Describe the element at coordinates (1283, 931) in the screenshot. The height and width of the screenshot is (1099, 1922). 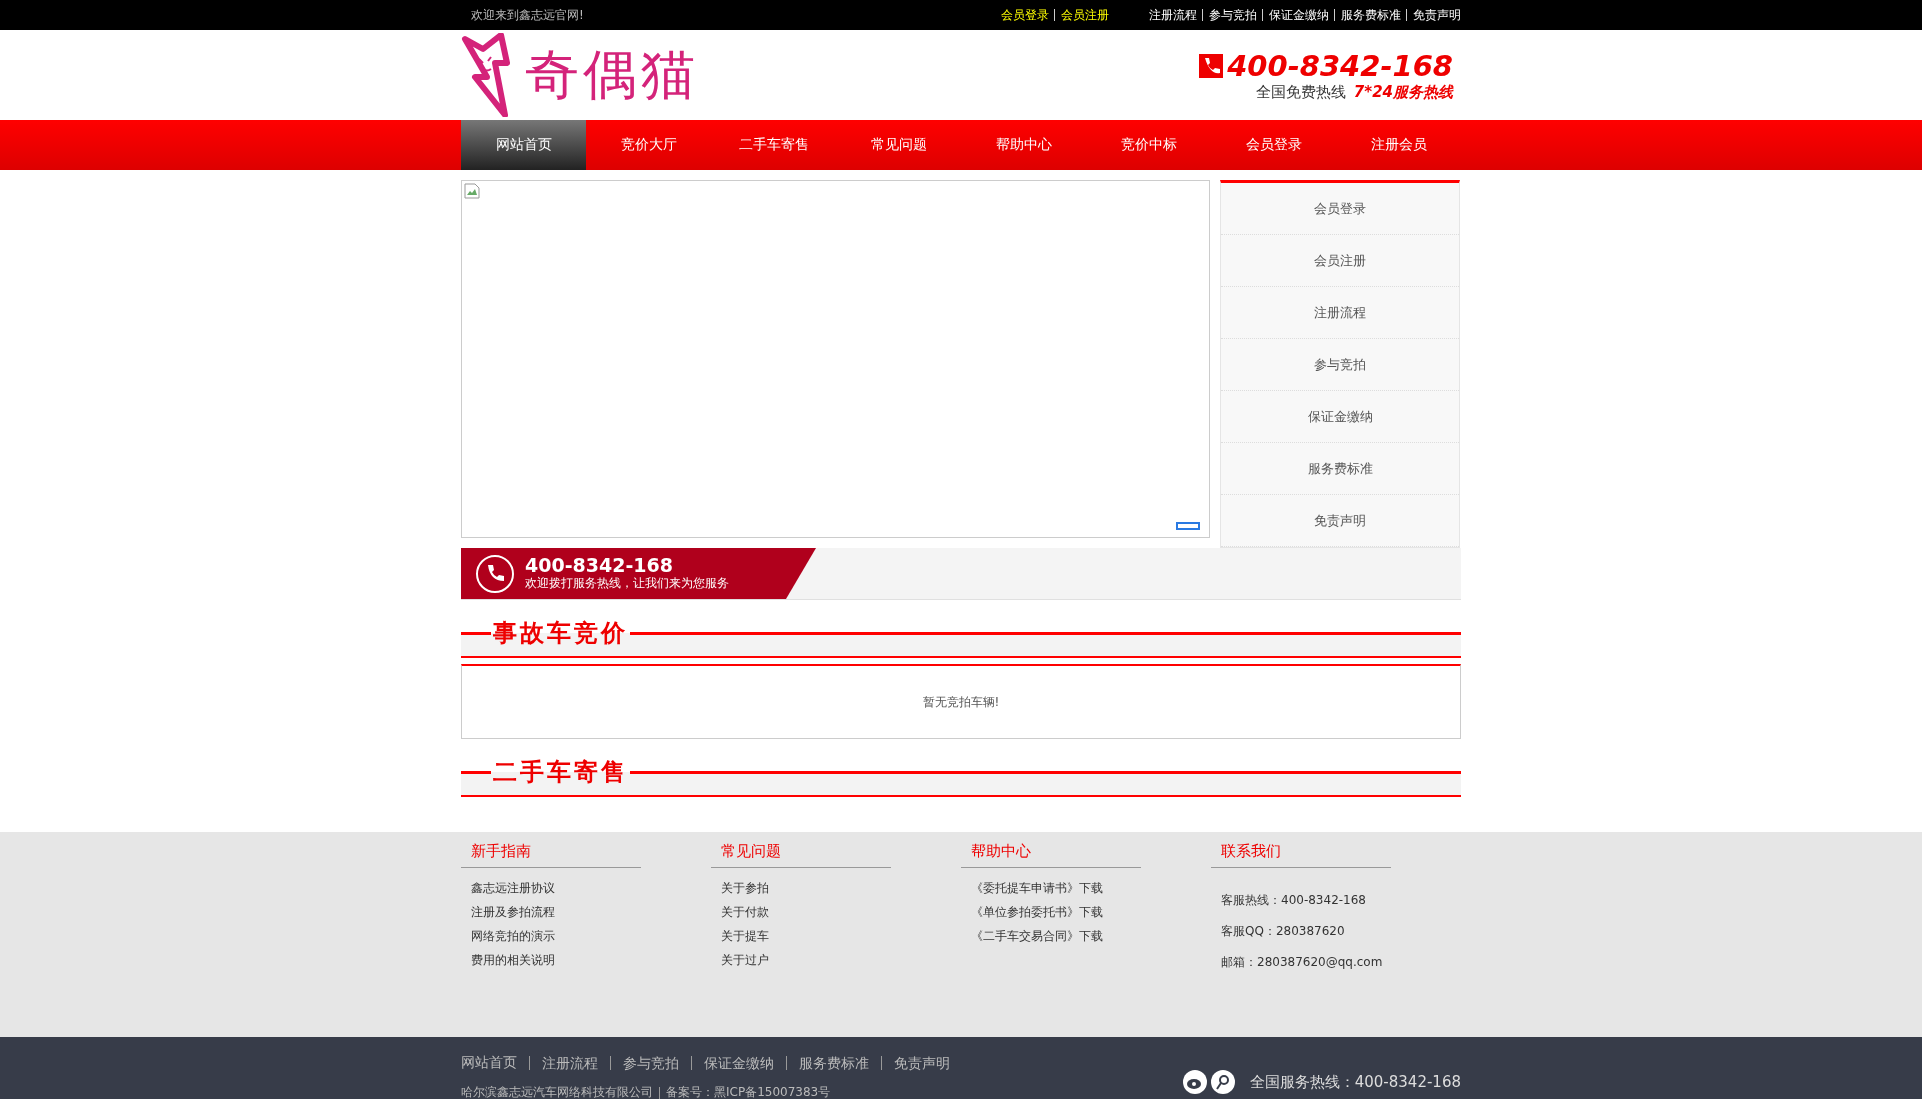
I see `contact-info: 客服QQ：280387620` at that location.